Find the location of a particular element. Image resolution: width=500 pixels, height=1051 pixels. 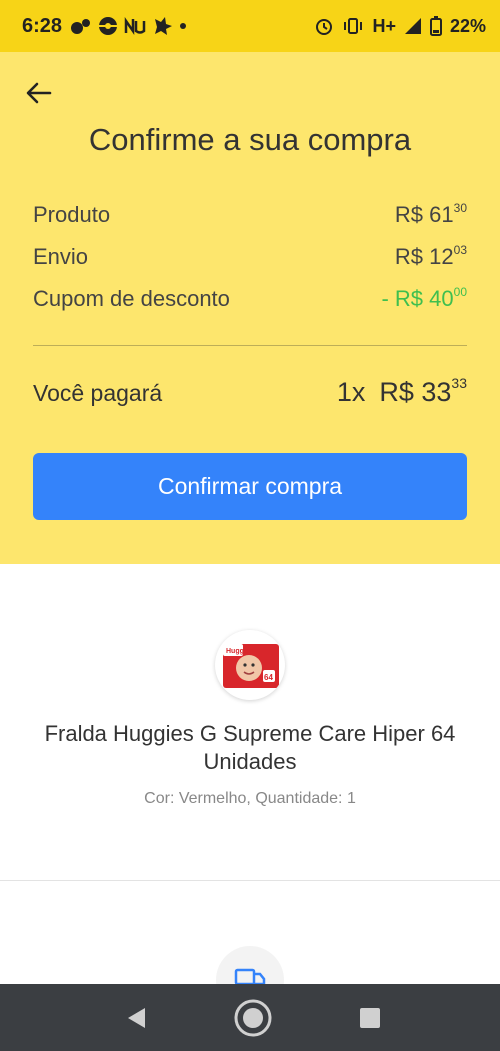

arrow-left-icon is located at coordinates (39, 93).